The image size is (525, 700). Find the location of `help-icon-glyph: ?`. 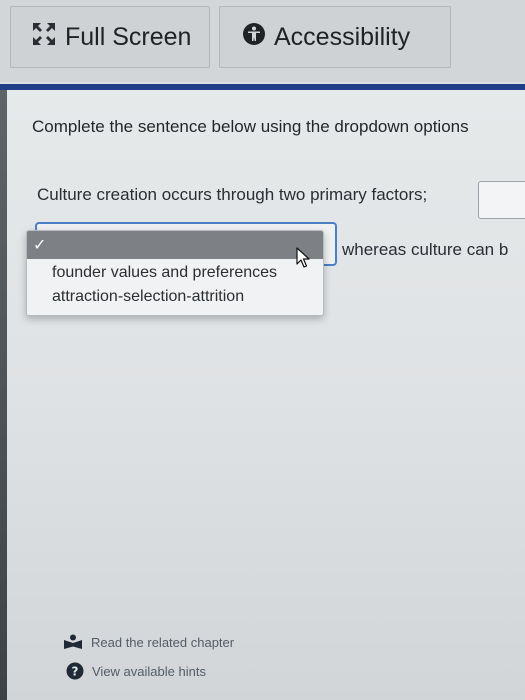

help-icon-glyph: ? is located at coordinates (75, 672).